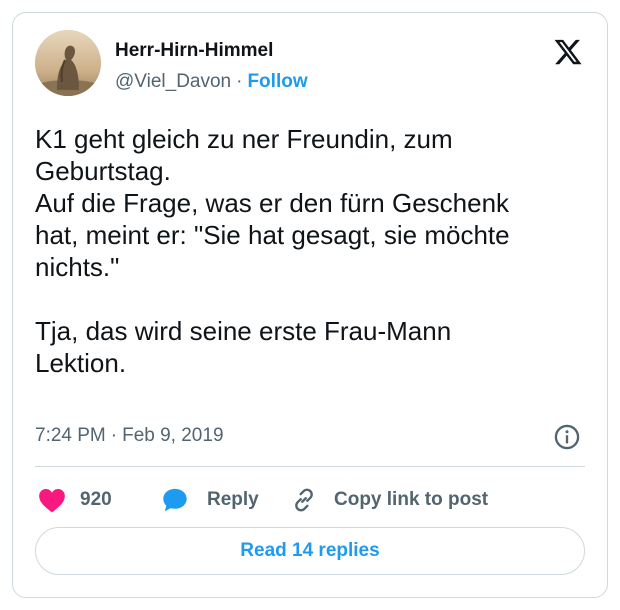 The width and height of the screenshot is (620, 610). What do you see at coordinates (315, 299) in the screenshot?
I see `paragraph-break` at bounding box center [315, 299].